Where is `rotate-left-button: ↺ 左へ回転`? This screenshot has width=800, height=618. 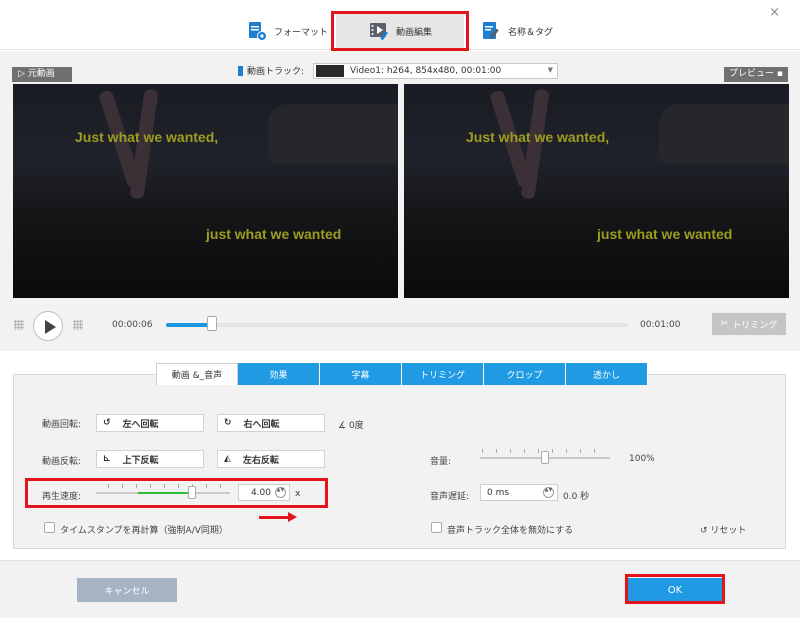
rotate-left-button: ↺ 左へ回転 is located at coordinates (150, 423).